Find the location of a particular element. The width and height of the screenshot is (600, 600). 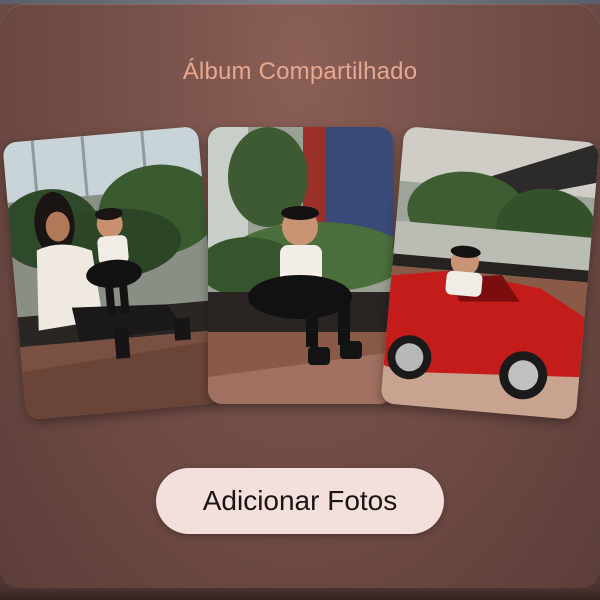

add-photos-button: Adicionar Fotos is located at coordinates (300, 501).